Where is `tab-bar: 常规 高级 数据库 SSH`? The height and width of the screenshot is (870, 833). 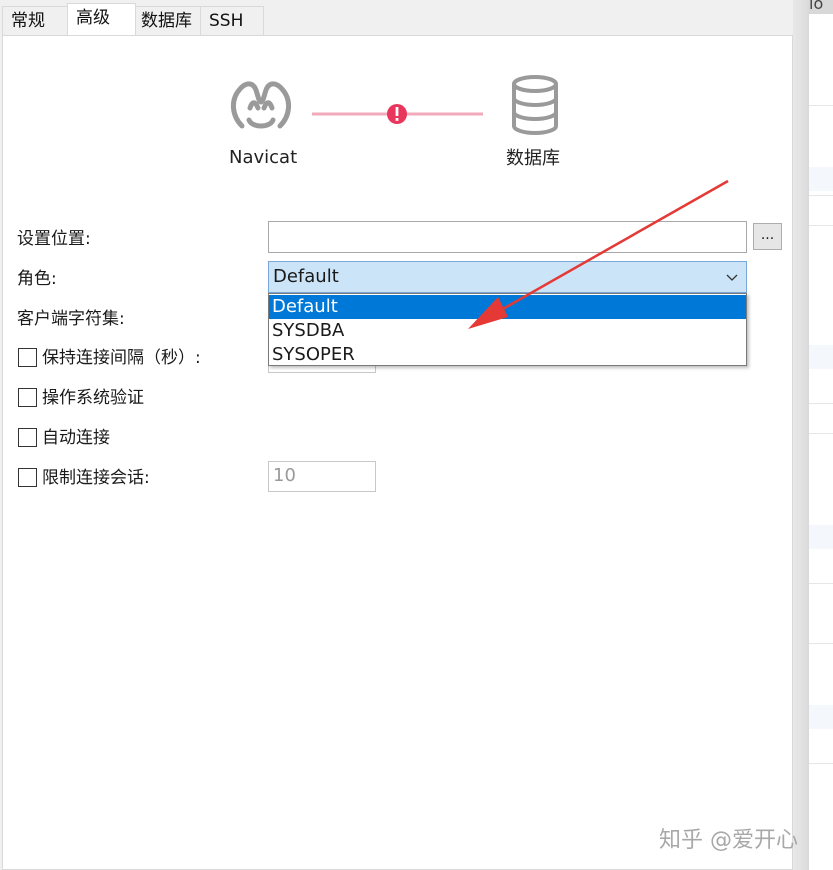 tab-bar: 常规 高级 数据库 SSH is located at coordinates (396, 18).